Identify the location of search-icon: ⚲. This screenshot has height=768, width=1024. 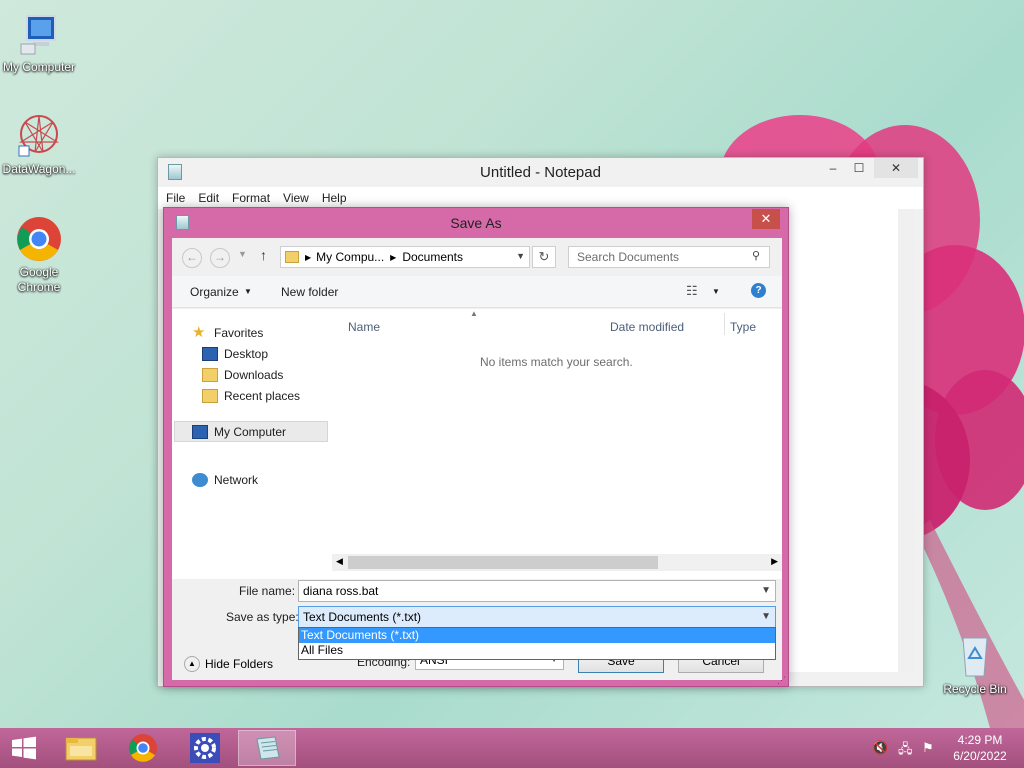
(756, 256).